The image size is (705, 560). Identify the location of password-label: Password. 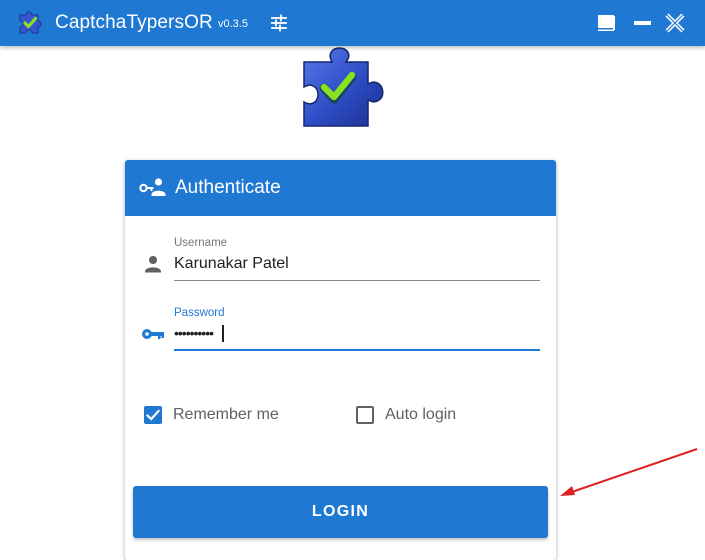
(199, 313).